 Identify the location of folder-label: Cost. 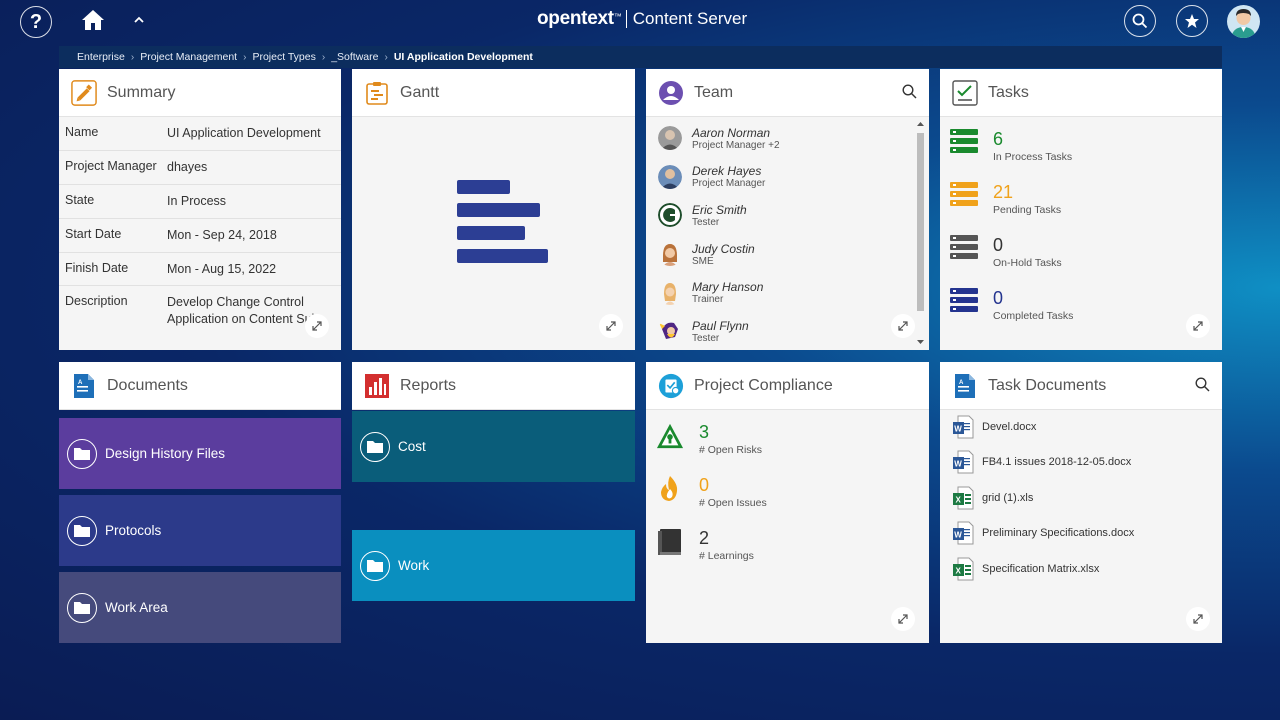
(412, 446).